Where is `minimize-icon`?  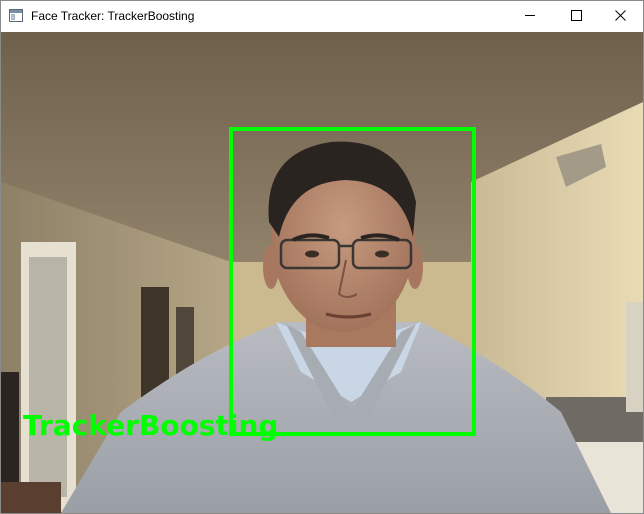
minimize-icon is located at coordinates (530, 17).